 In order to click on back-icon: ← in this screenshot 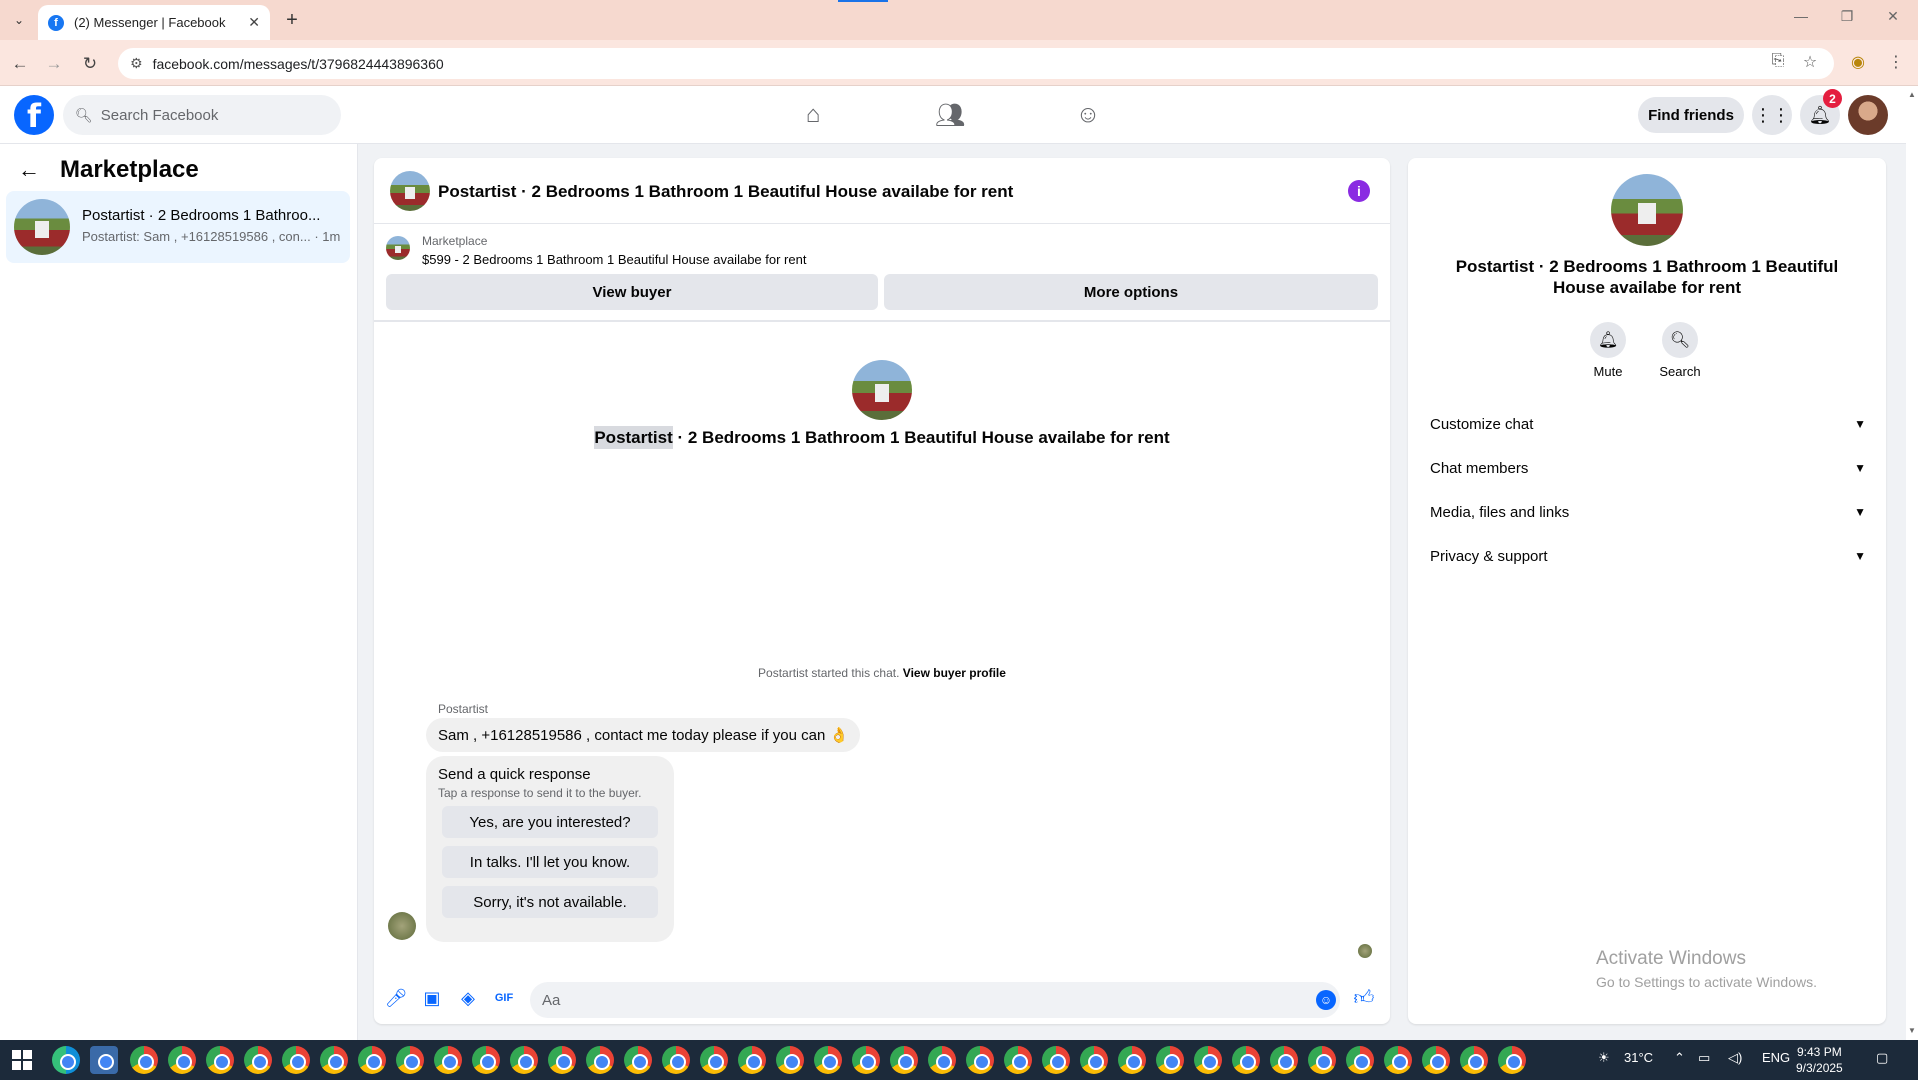, I will do `click(20, 64)`.